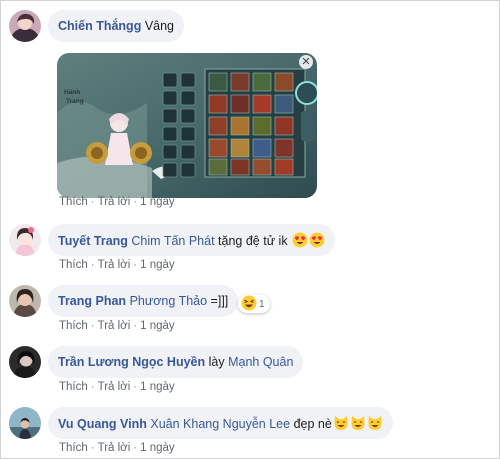 Image resolution: width=500 pixels, height=459 pixels. I want to click on comment-author: Chiến Thắngg, so click(99, 26).